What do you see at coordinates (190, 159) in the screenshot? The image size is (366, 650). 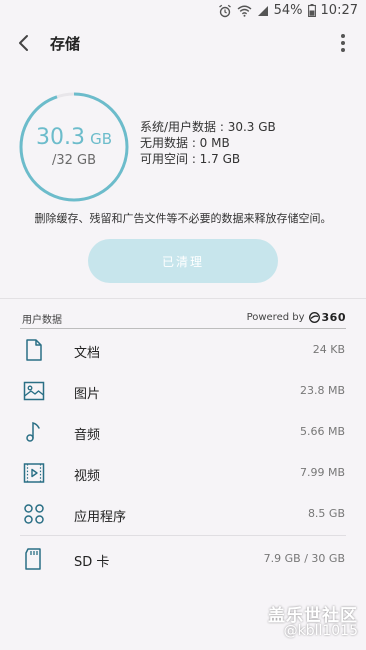 I see `available-space-stat: 可用空间 : 1.7 GB` at bounding box center [190, 159].